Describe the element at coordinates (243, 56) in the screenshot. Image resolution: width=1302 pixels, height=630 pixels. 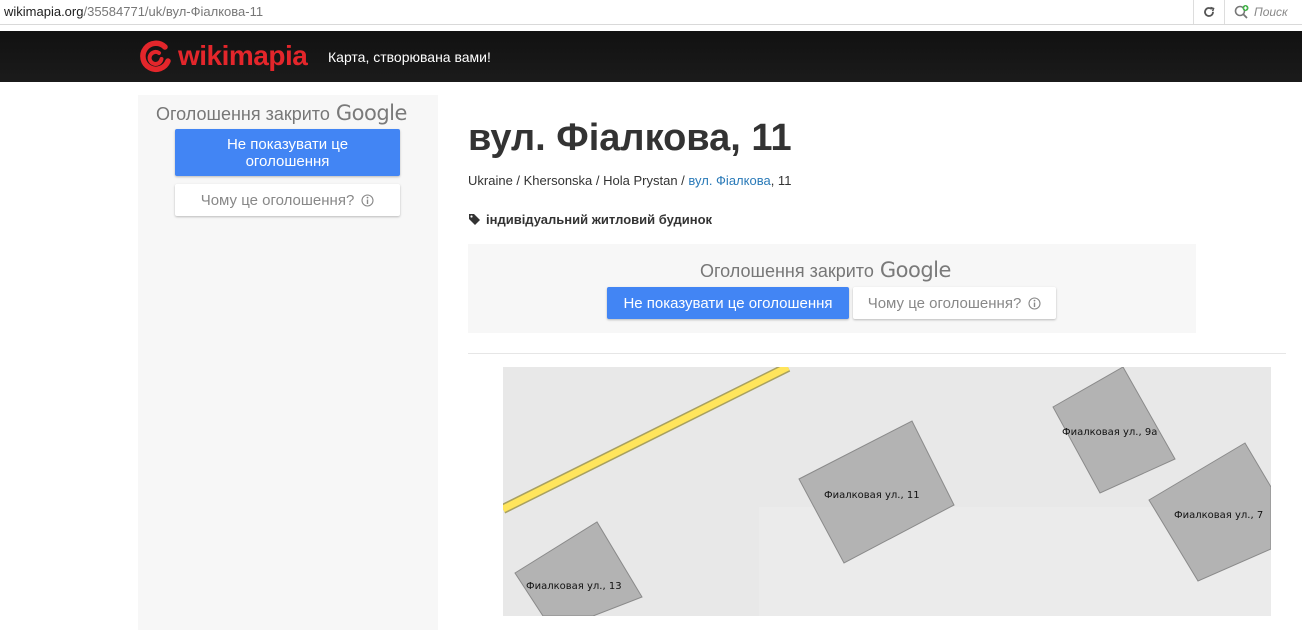
I see `brand-logo-text: wikimapia` at that location.